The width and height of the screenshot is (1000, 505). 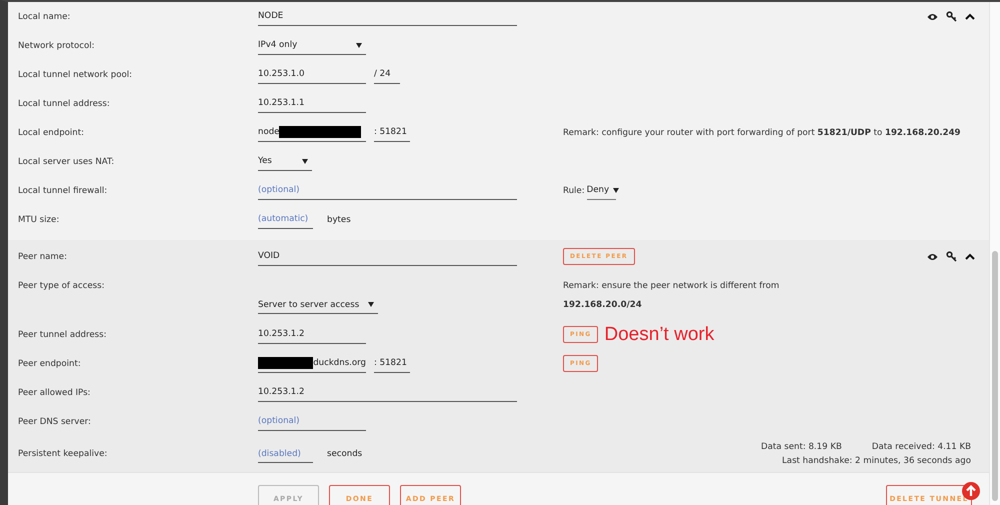 What do you see at coordinates (312, 363) in the screenshot?
I see `text-field: duckdns.org` at bounding box center [312, 363].